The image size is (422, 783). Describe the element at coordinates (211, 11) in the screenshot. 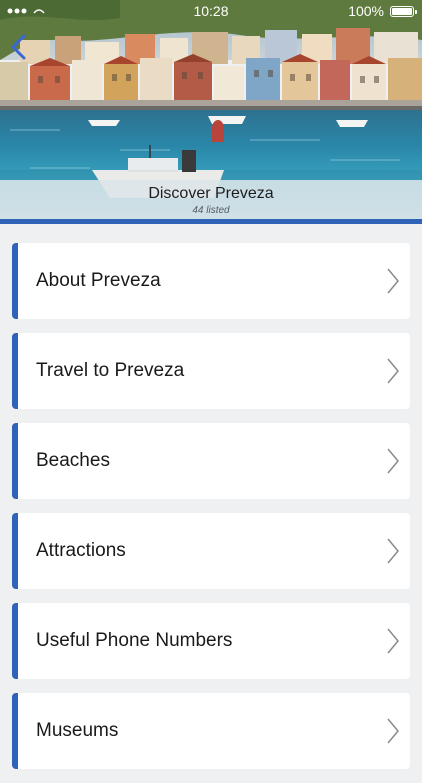

I see `status-bar: 10:28 100%` at that location.